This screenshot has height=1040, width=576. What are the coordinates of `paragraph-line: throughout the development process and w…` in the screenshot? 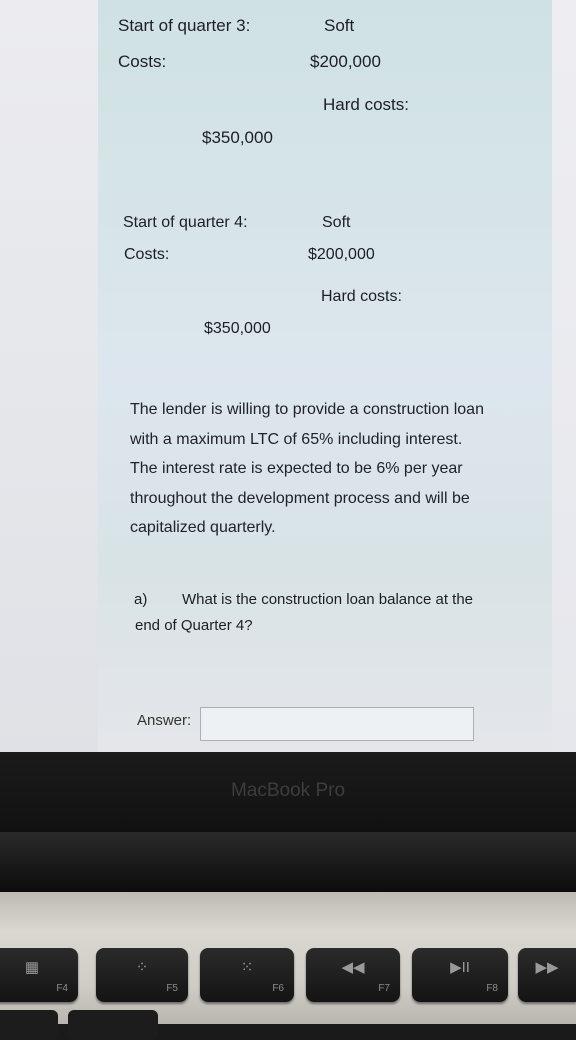 It's located at (300, 498).